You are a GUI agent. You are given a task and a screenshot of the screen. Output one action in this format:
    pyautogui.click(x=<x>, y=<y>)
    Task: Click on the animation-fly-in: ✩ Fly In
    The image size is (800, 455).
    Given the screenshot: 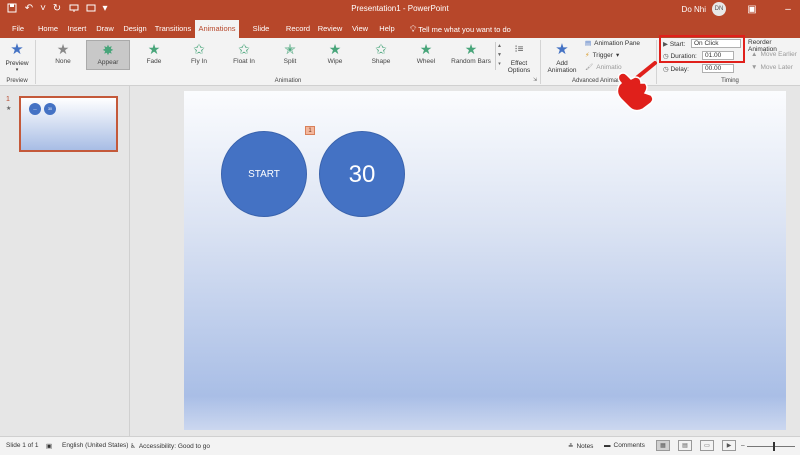 What is the action you would take?
    pyautogui.click(x=199, y=55)
    